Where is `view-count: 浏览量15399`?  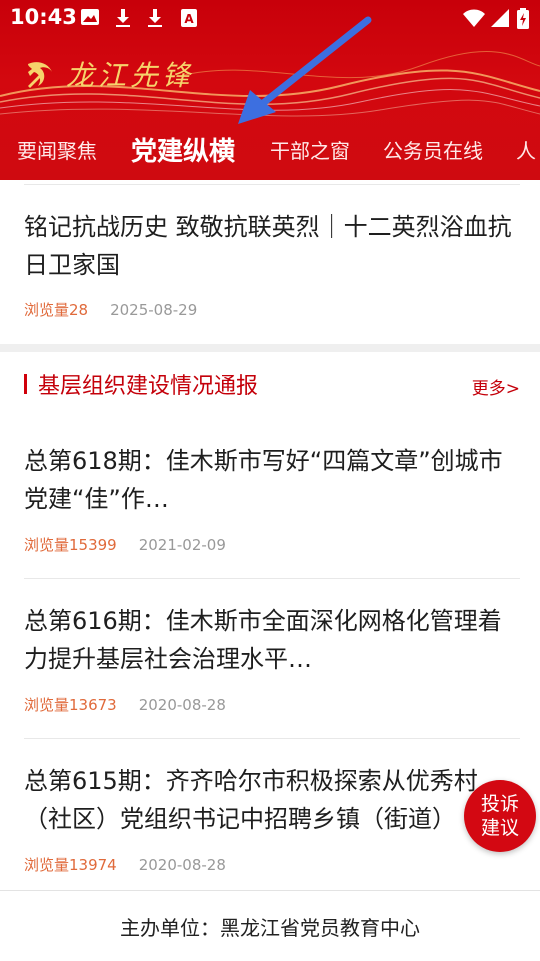
view-count: 浏览量15399 is located at coordinates (70, 545).